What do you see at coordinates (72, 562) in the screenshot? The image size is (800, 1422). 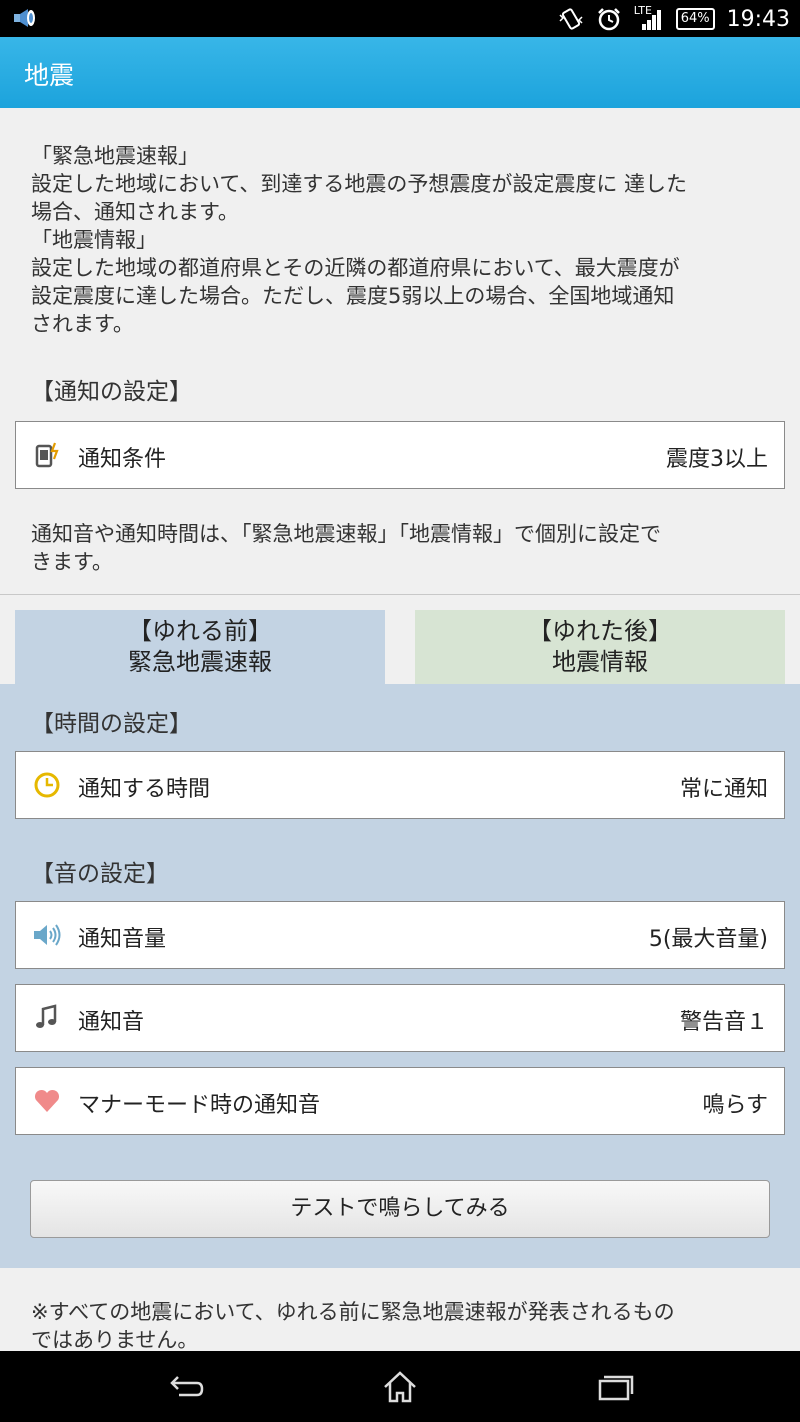 I see `note-line: きます。` at bounding box center [72, 562].